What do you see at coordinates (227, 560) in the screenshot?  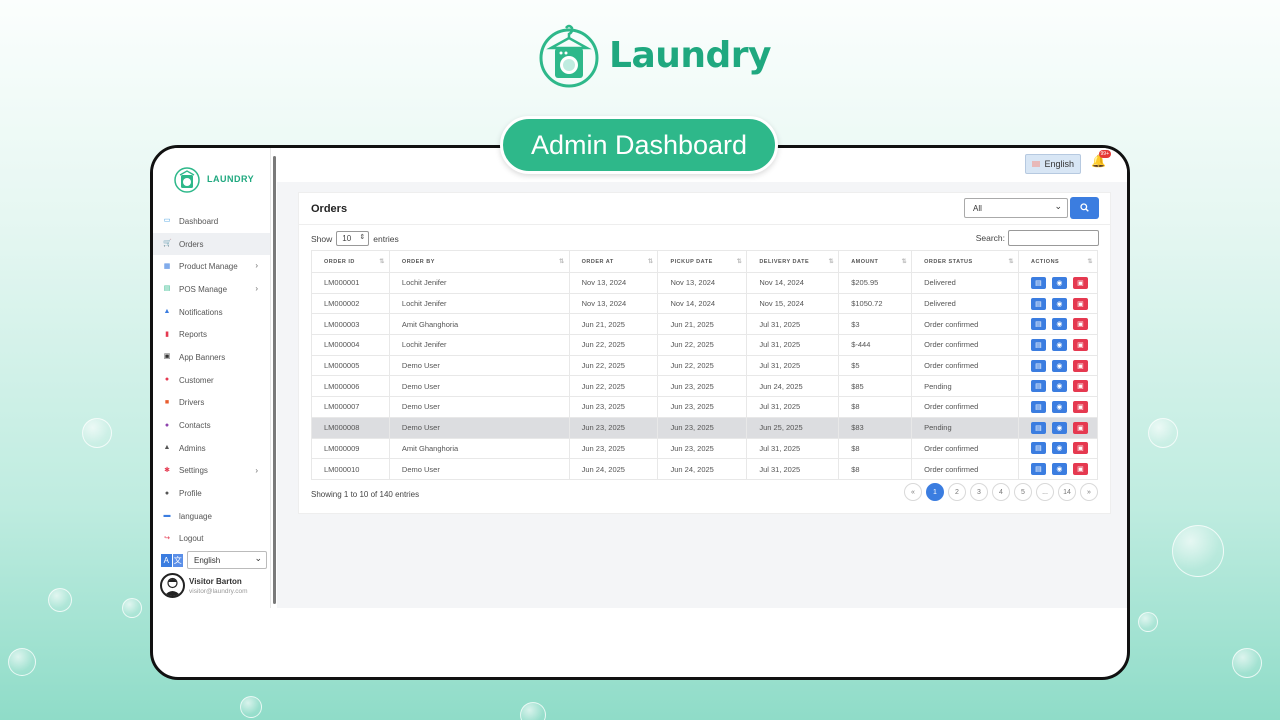 I see `sidebar-language-select: English` at bounding box center [227, 560].